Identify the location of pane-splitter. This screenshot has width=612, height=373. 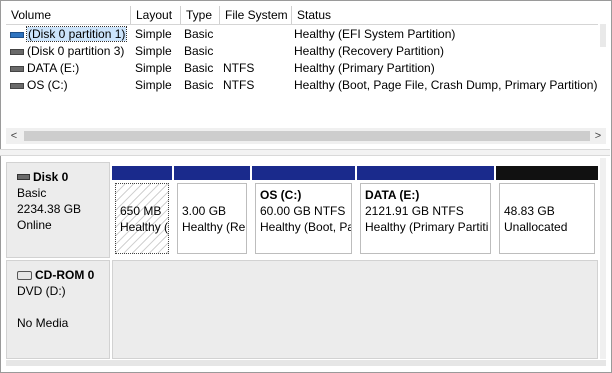
(305, 152).